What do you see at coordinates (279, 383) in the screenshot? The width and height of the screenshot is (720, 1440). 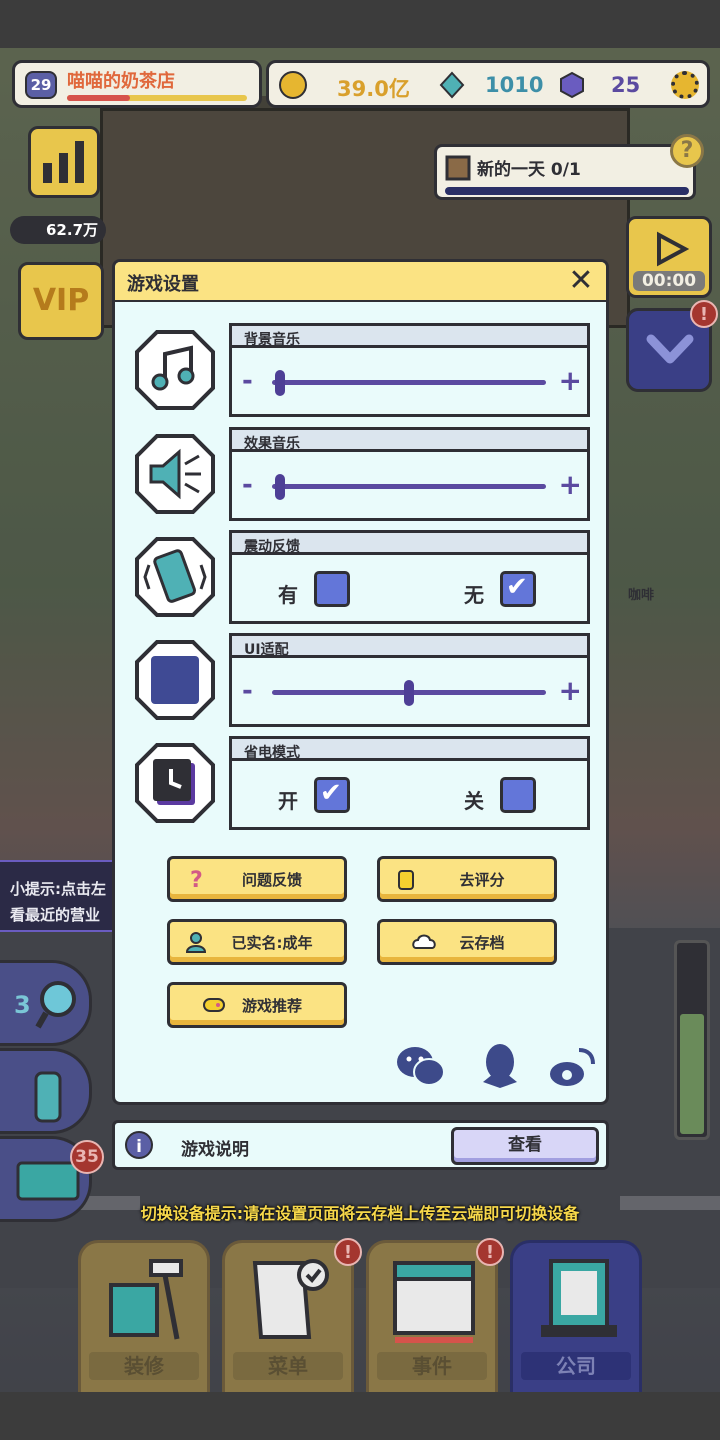 I see `bgm-slider-thumb` at bounding box center [279, 383].